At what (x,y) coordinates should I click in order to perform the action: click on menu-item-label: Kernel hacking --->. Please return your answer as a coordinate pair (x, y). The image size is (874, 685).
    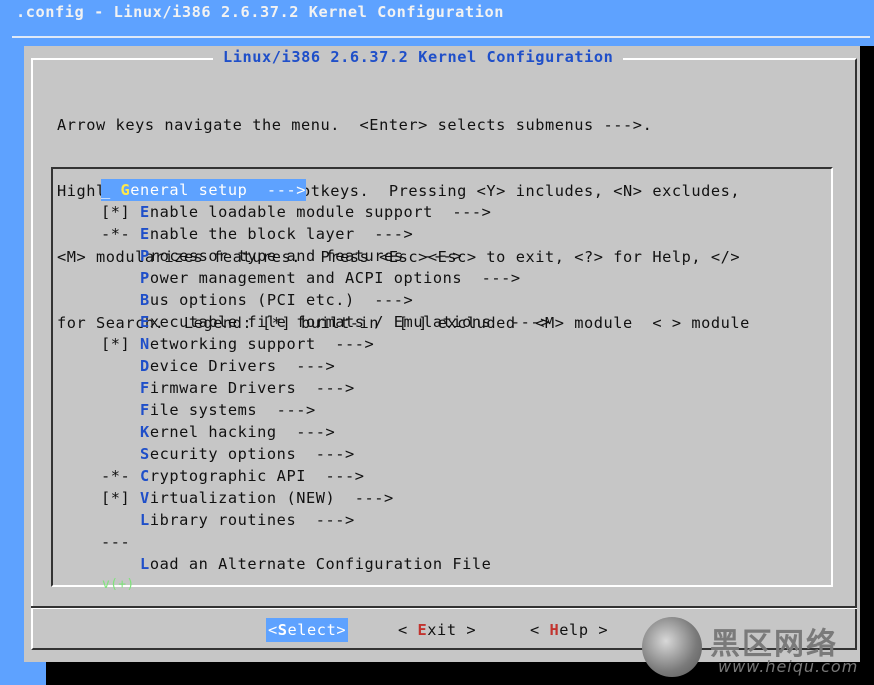
    Looking at the image, I should click on (237, 432).